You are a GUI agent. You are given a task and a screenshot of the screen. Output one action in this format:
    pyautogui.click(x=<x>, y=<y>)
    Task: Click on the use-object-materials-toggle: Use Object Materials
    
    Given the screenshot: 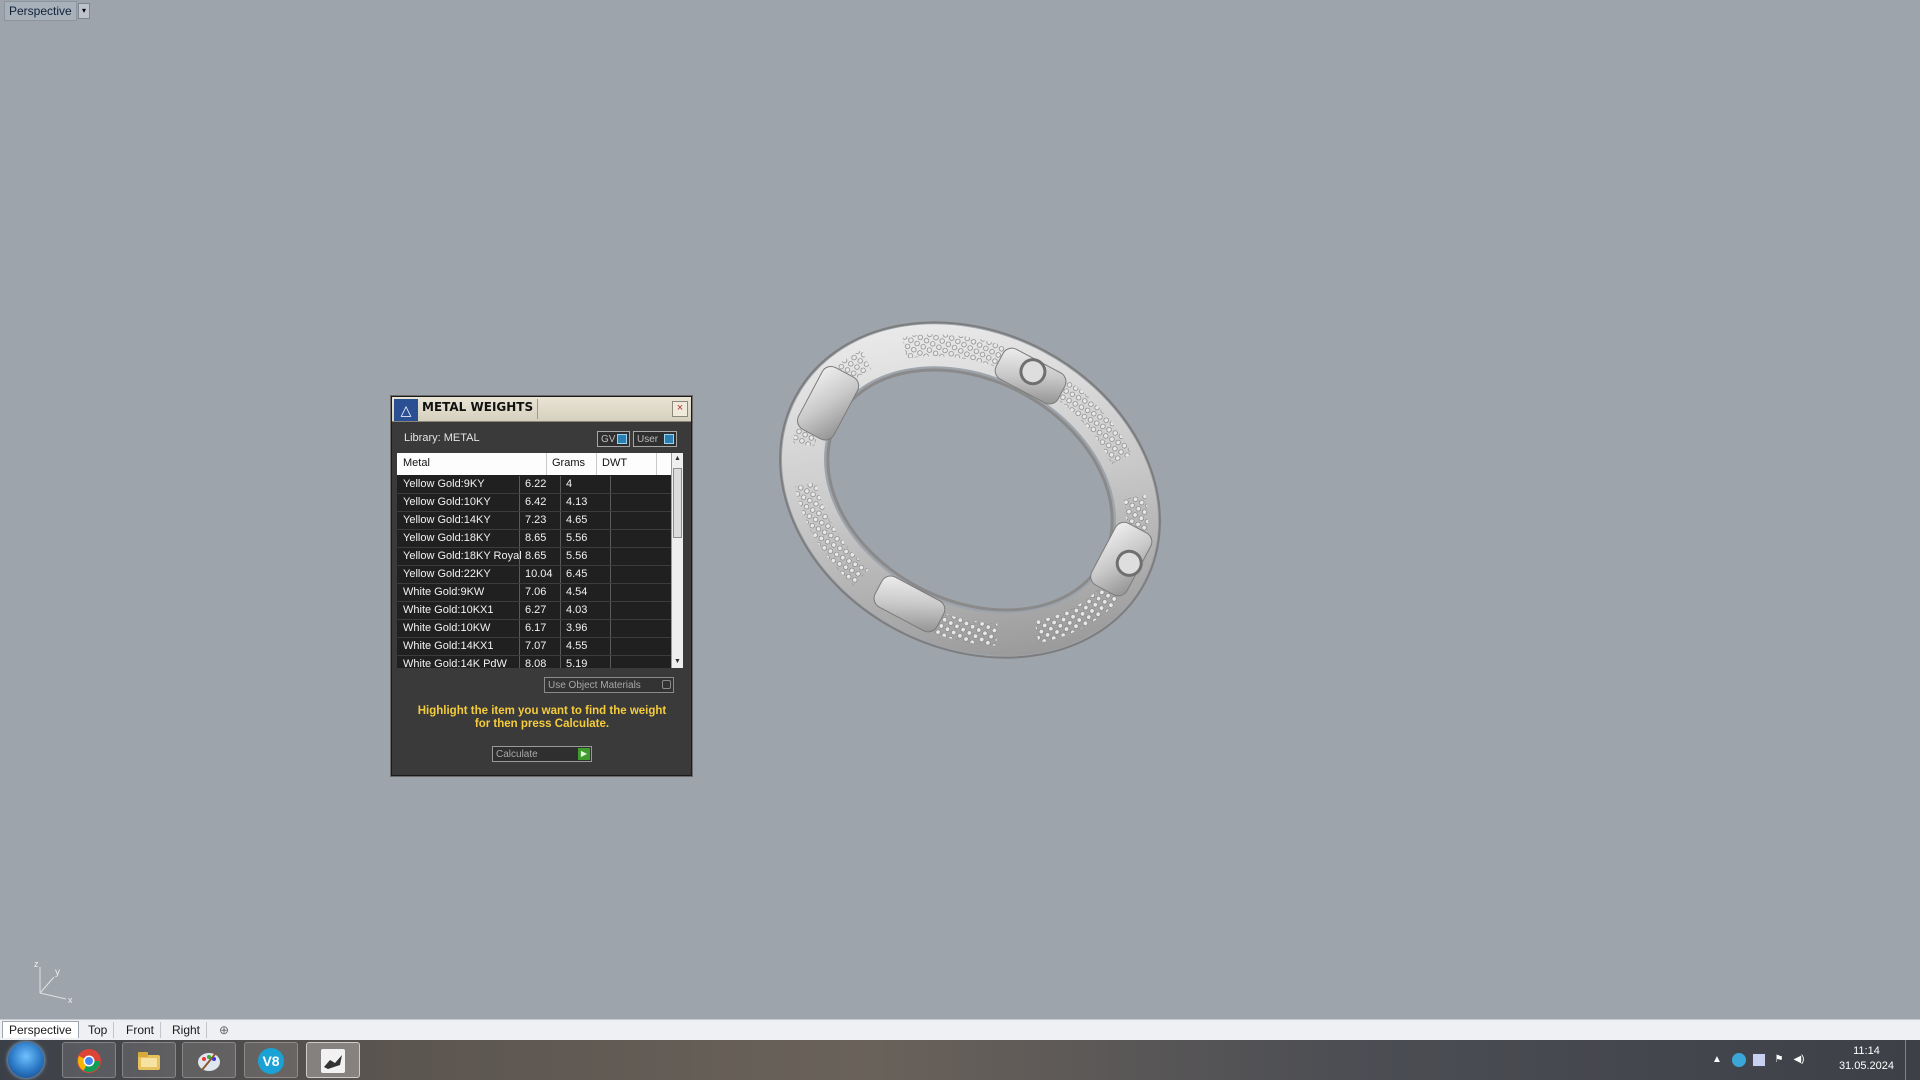 What is the action you would take?
    pyautogui.click(x=609, y=685)
    